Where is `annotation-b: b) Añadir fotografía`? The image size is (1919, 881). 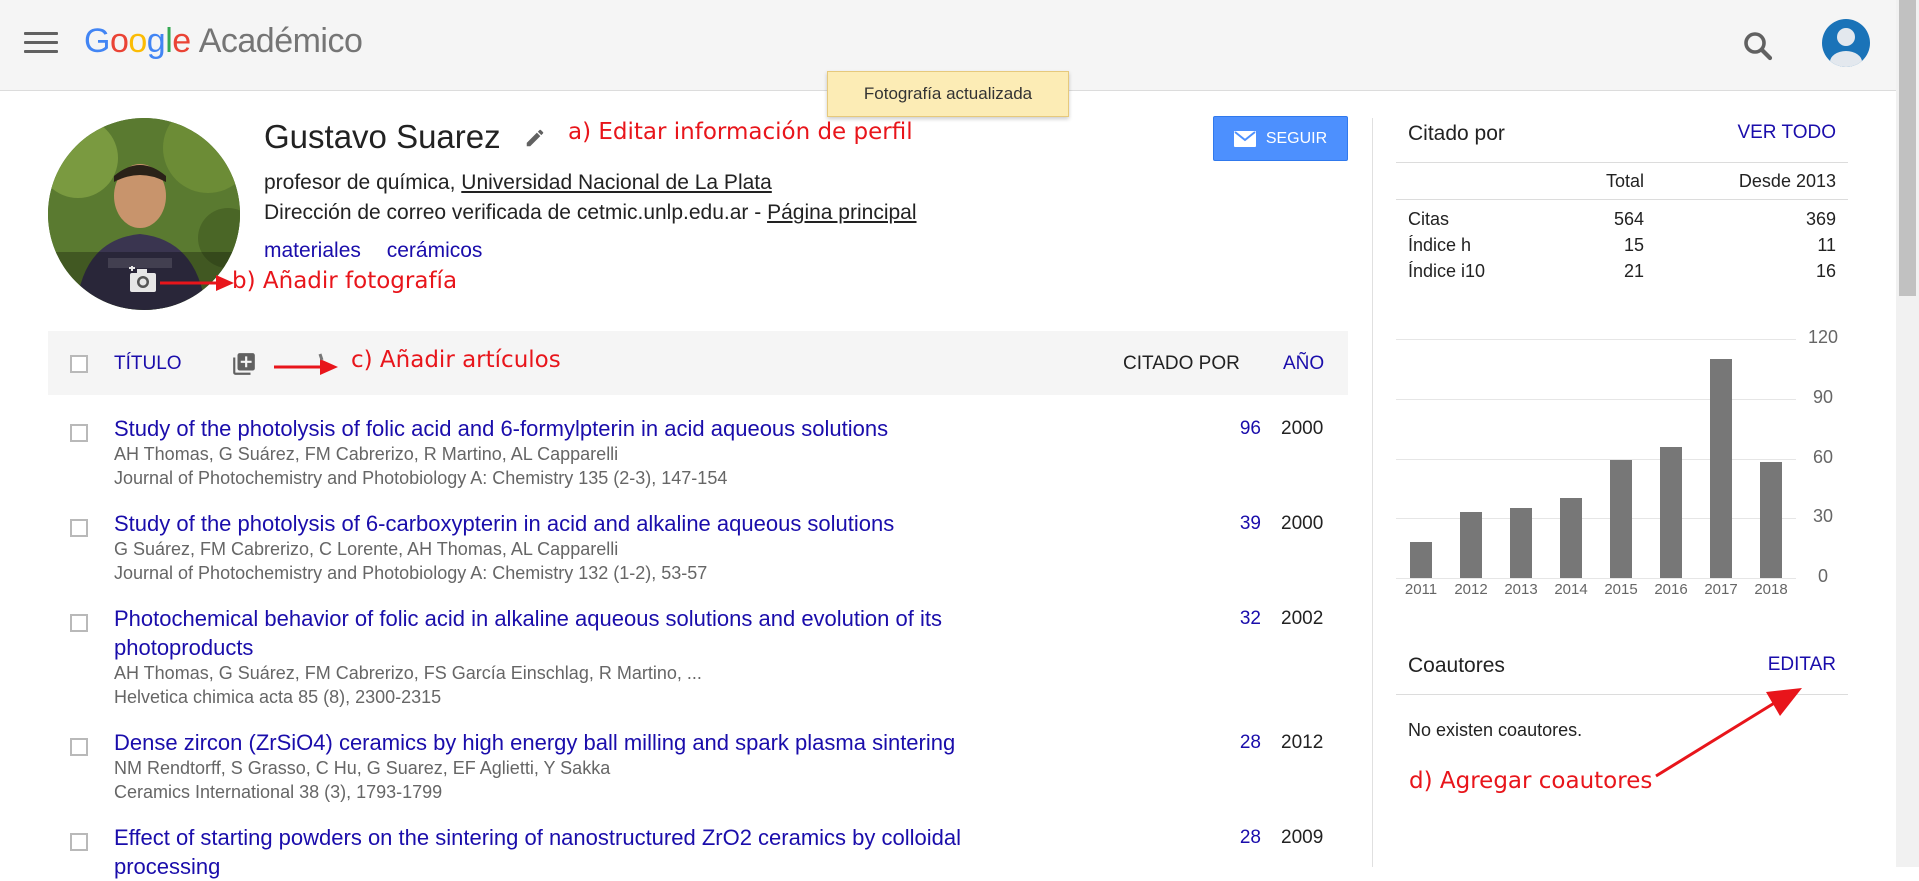 annotation-b: b) Añadir fotografía is located at coordinates (345, 281).